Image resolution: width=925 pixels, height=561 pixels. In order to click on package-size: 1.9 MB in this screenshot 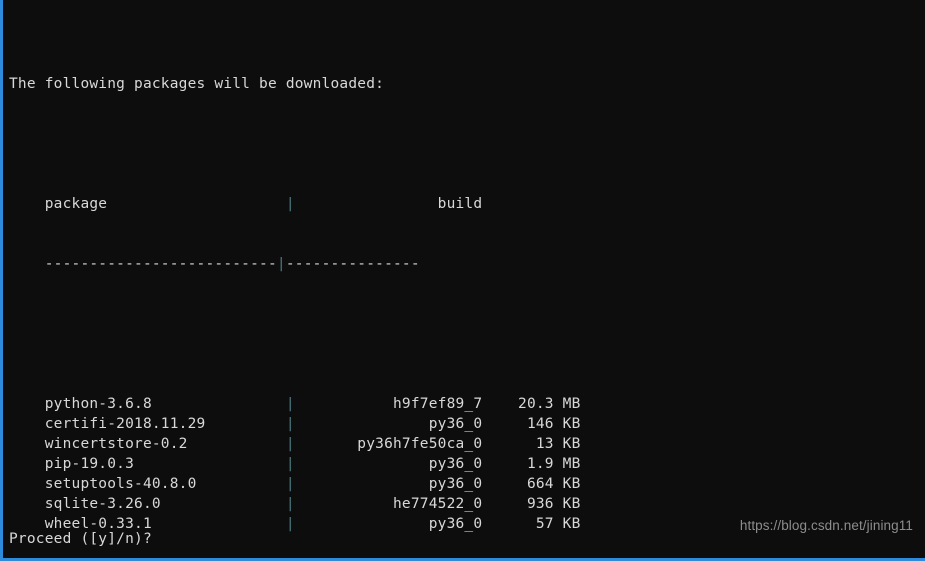, I will do `click(531, 464)`.